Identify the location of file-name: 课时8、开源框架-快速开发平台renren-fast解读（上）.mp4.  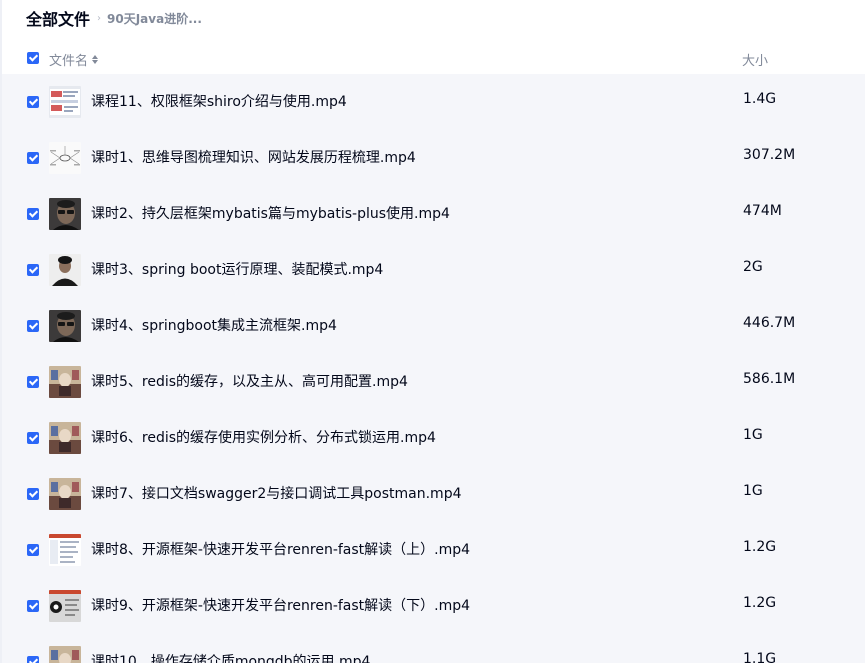
(280, 549).